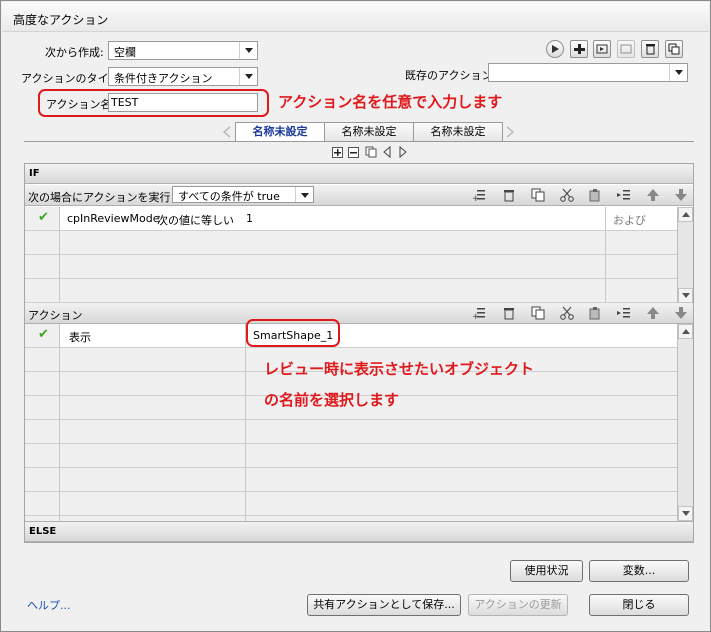  Describe the element at coordinates (555, 49) in the screenshot. I see `preview-play-icon` at that location.